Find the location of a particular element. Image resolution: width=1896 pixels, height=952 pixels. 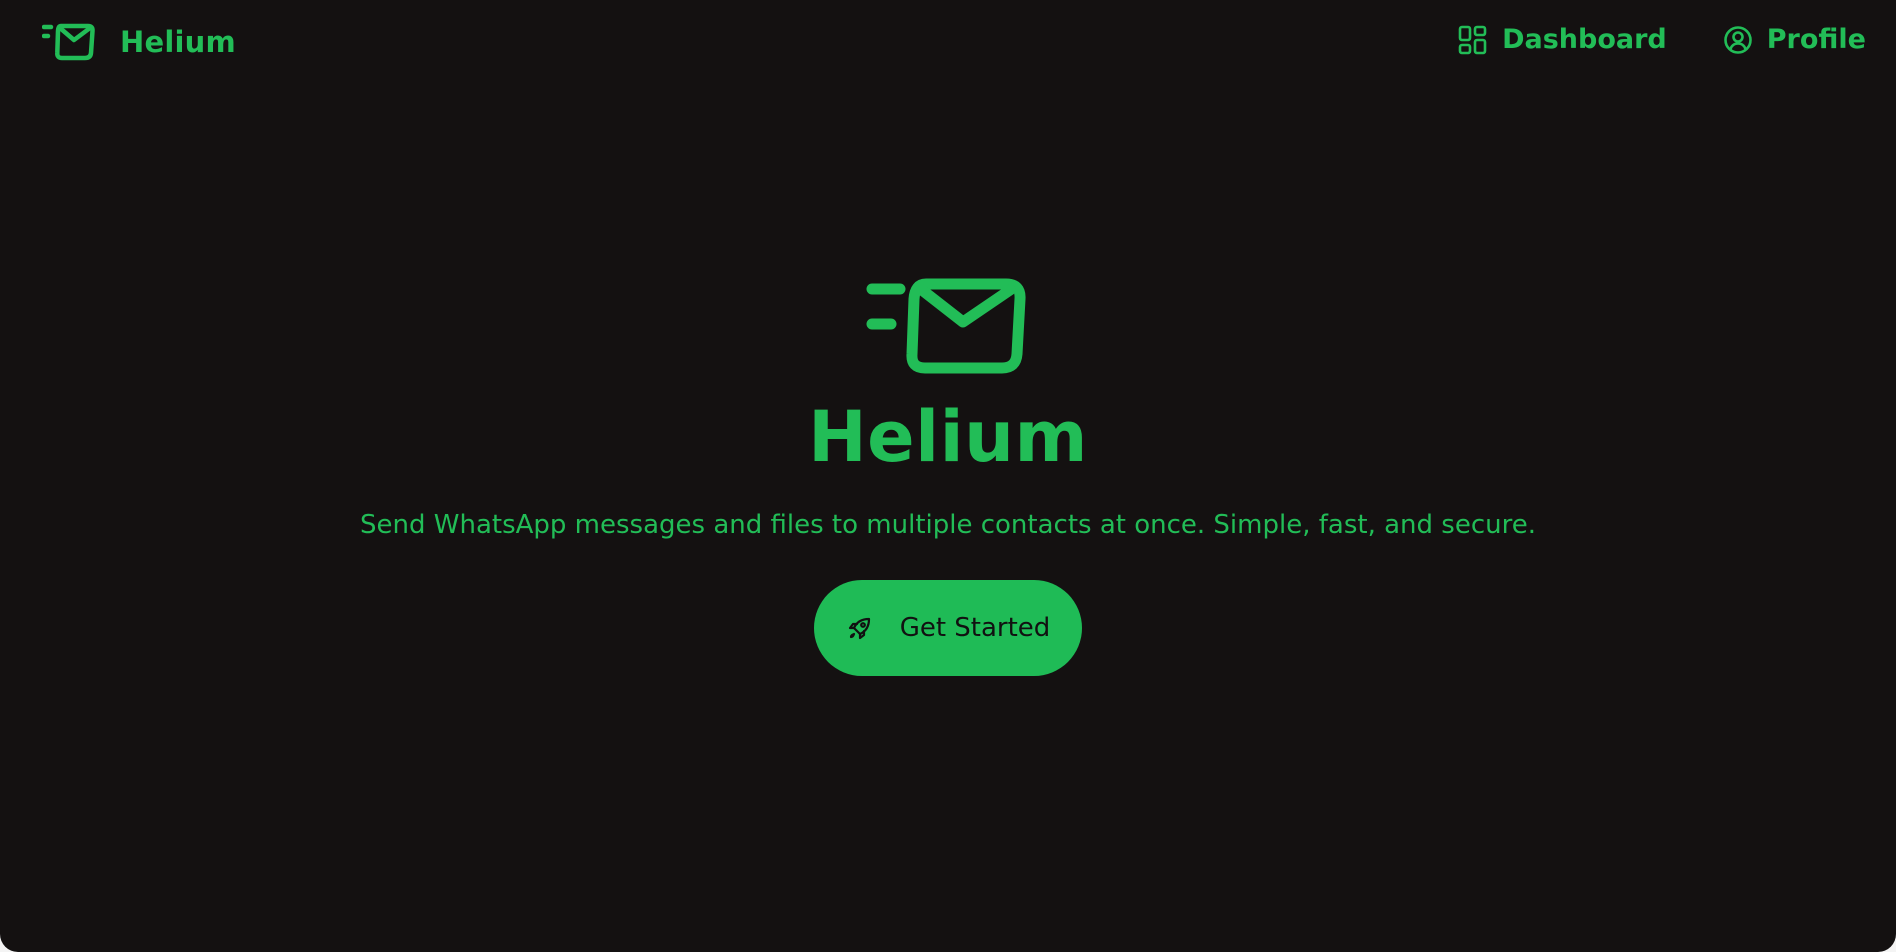

user-circle-icon is located at coordinates (1738, 40).